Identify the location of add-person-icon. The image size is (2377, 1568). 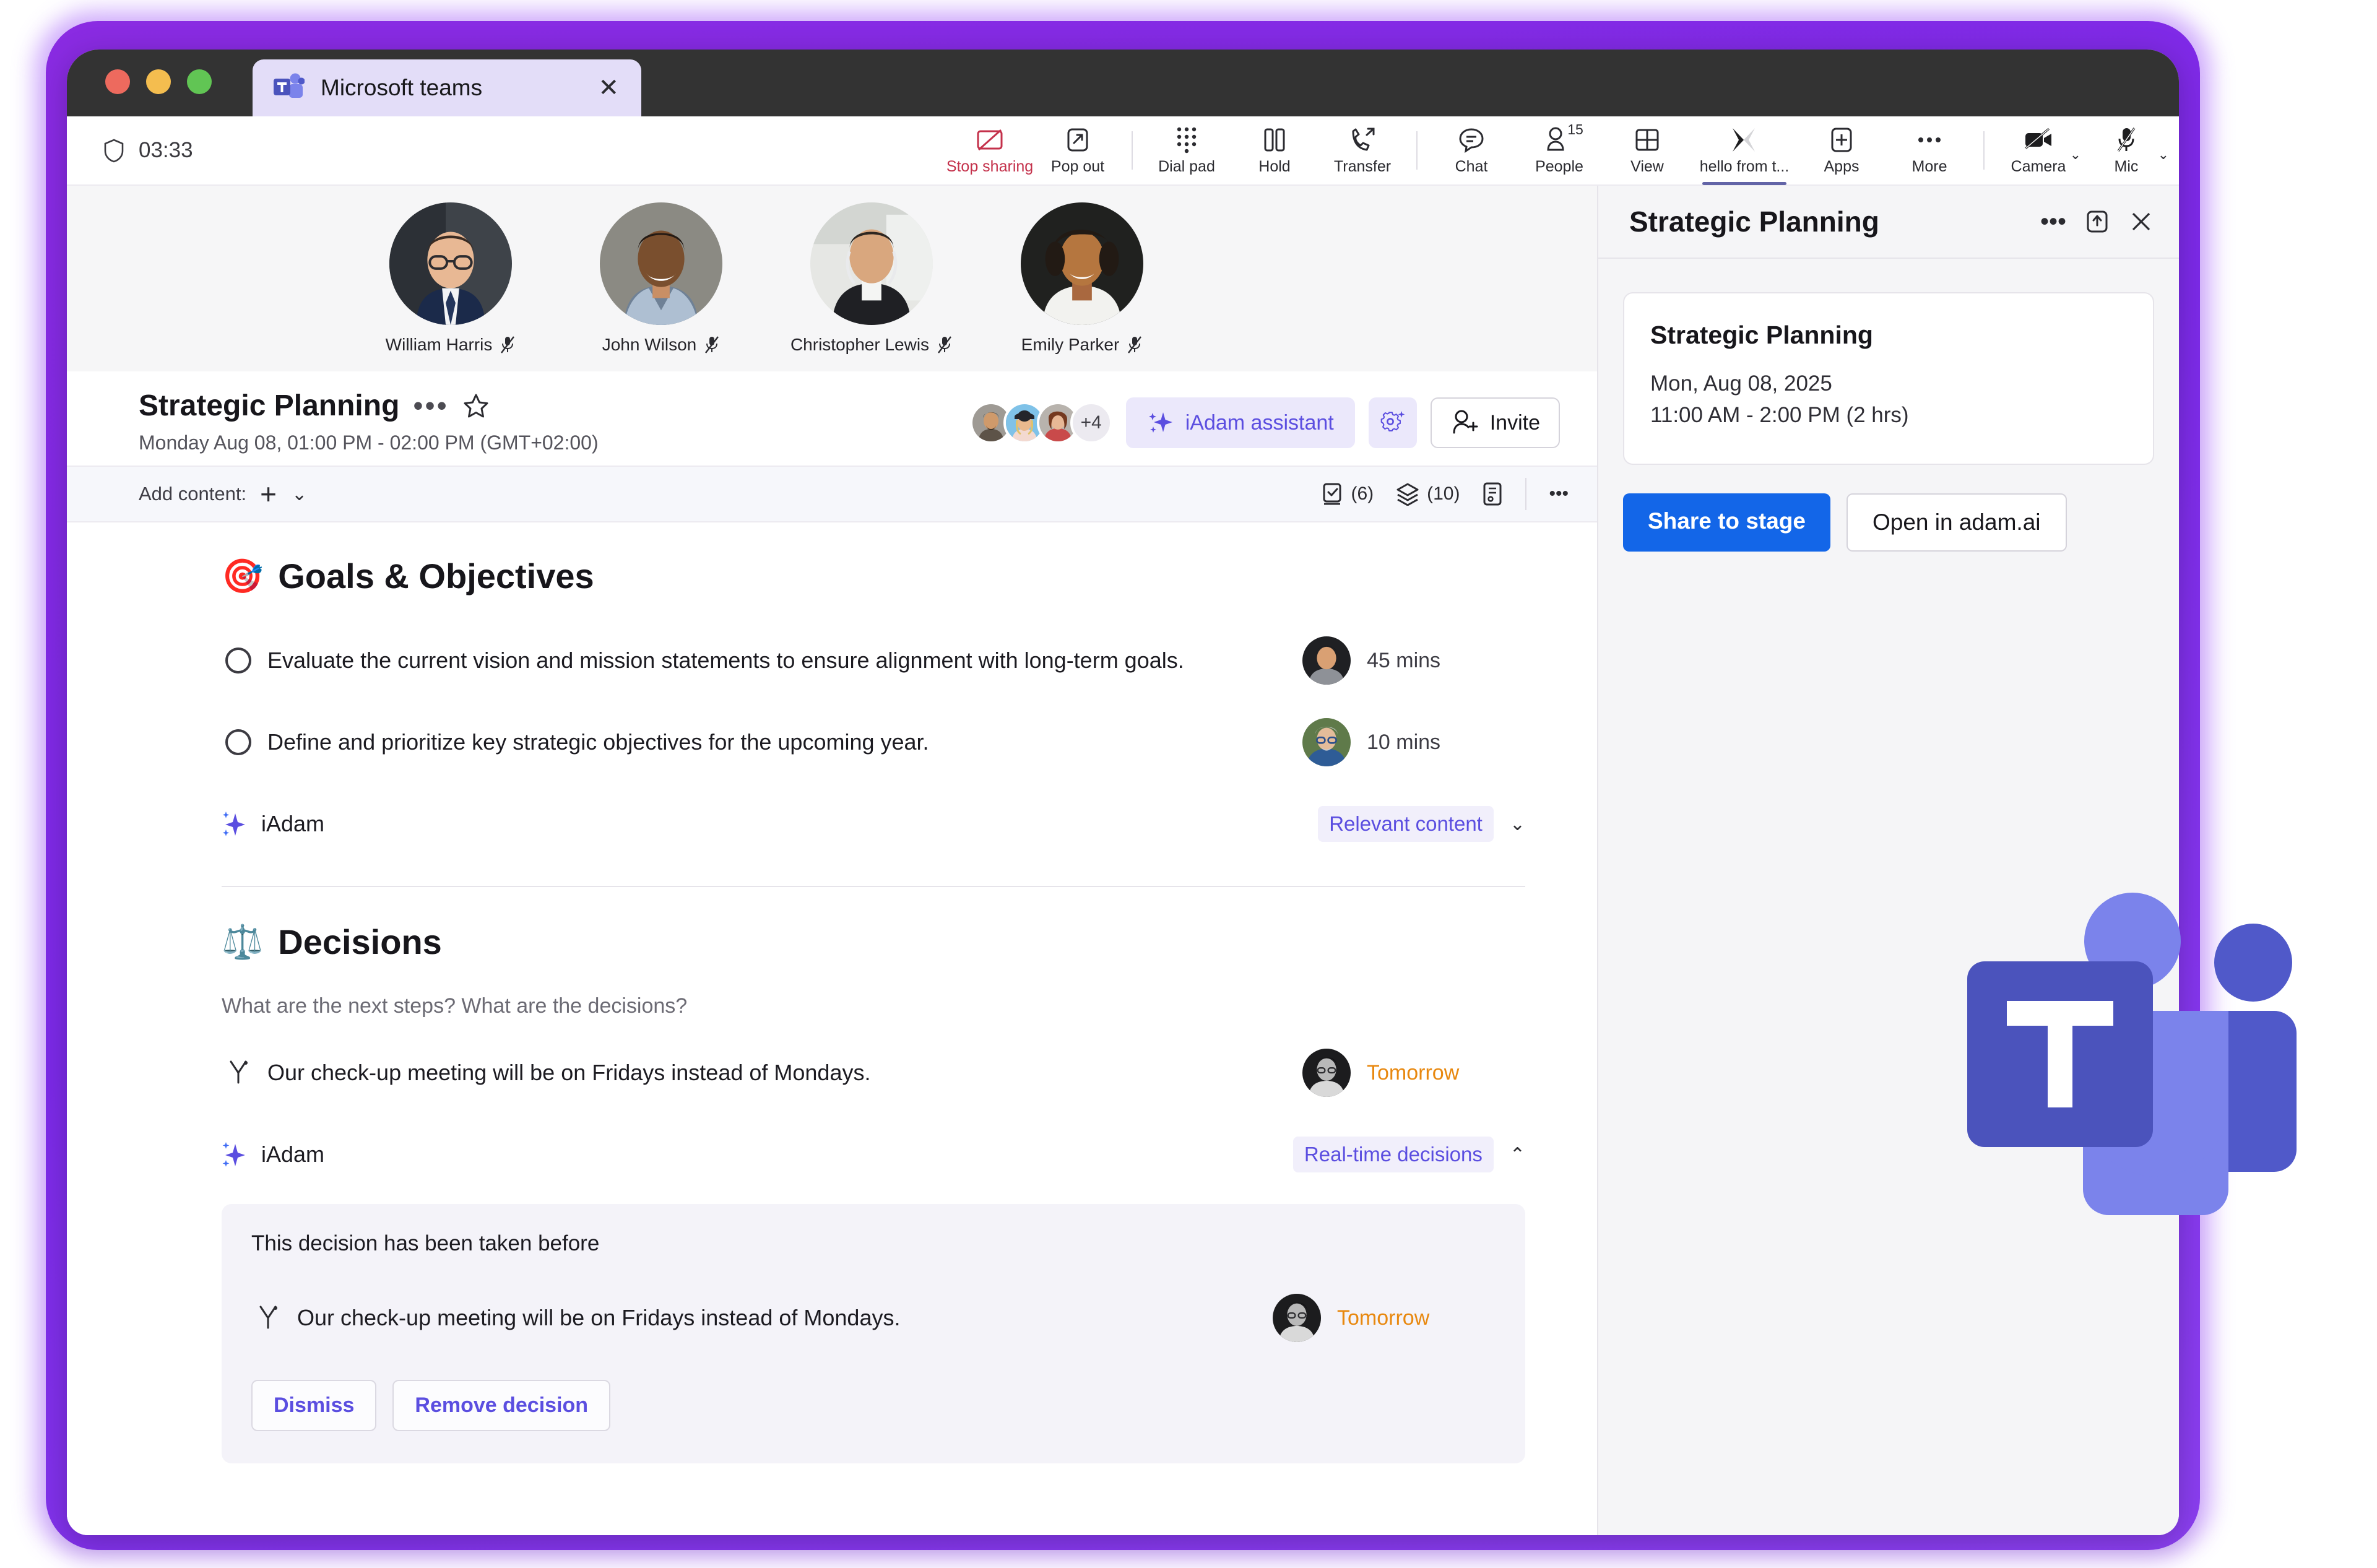
(1464, 422).